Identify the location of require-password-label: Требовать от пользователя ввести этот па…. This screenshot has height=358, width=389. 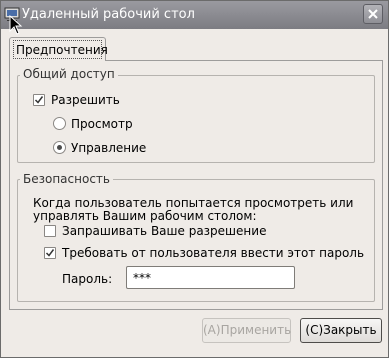
(213, 253).